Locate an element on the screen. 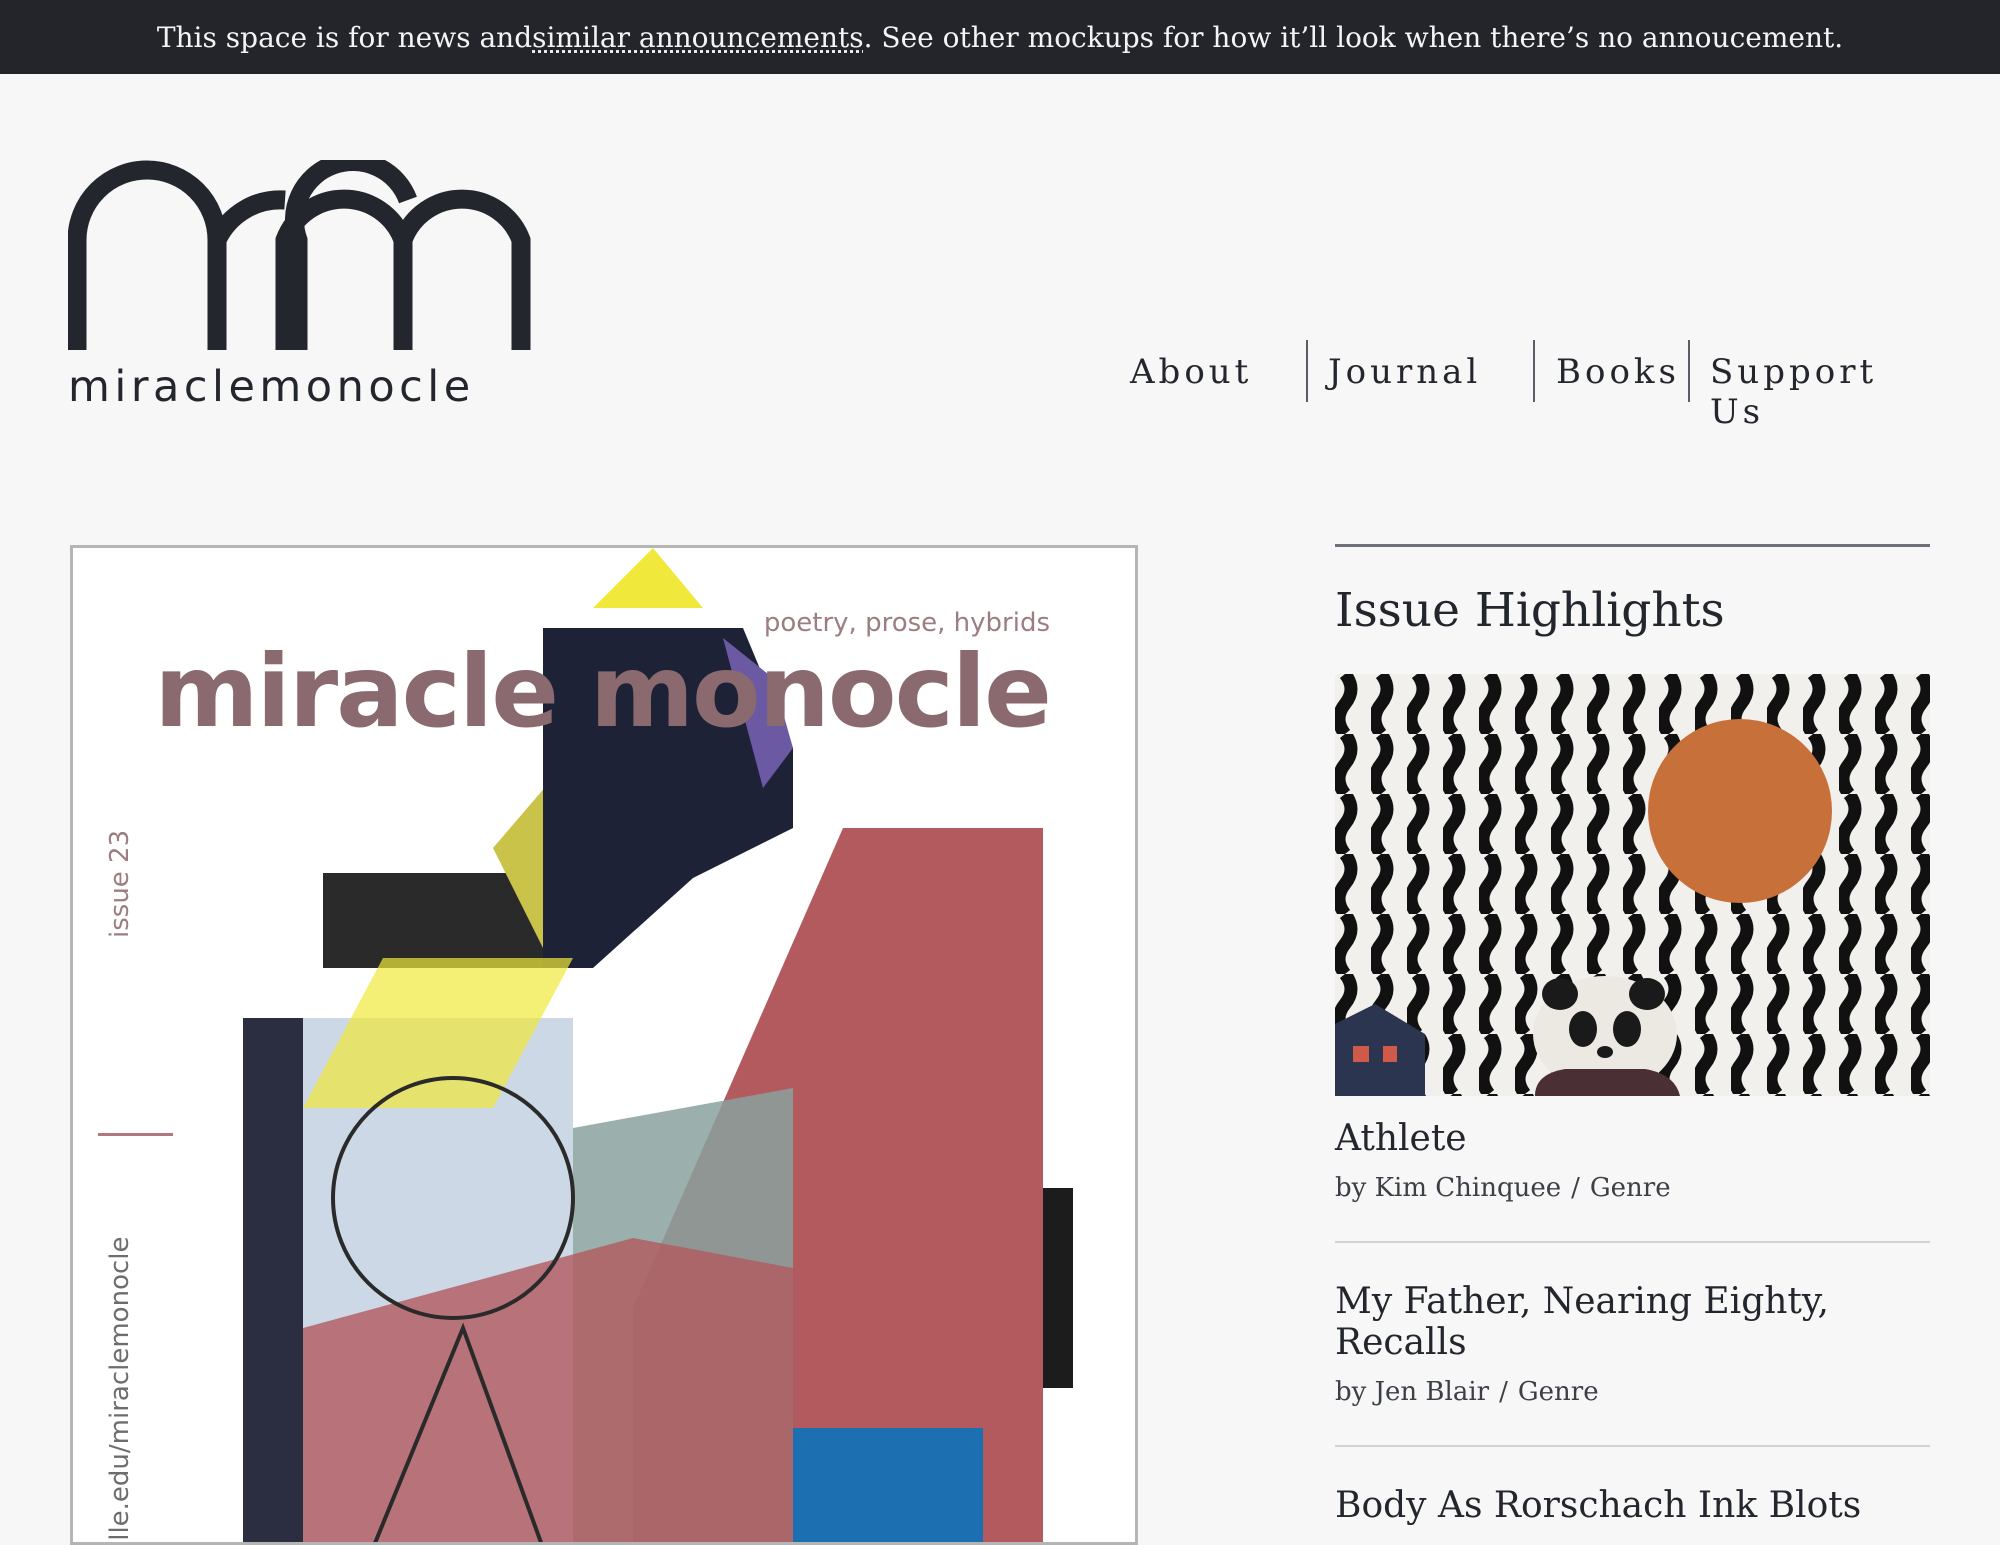  nav-about: About is located at coordinates (1191, 372).